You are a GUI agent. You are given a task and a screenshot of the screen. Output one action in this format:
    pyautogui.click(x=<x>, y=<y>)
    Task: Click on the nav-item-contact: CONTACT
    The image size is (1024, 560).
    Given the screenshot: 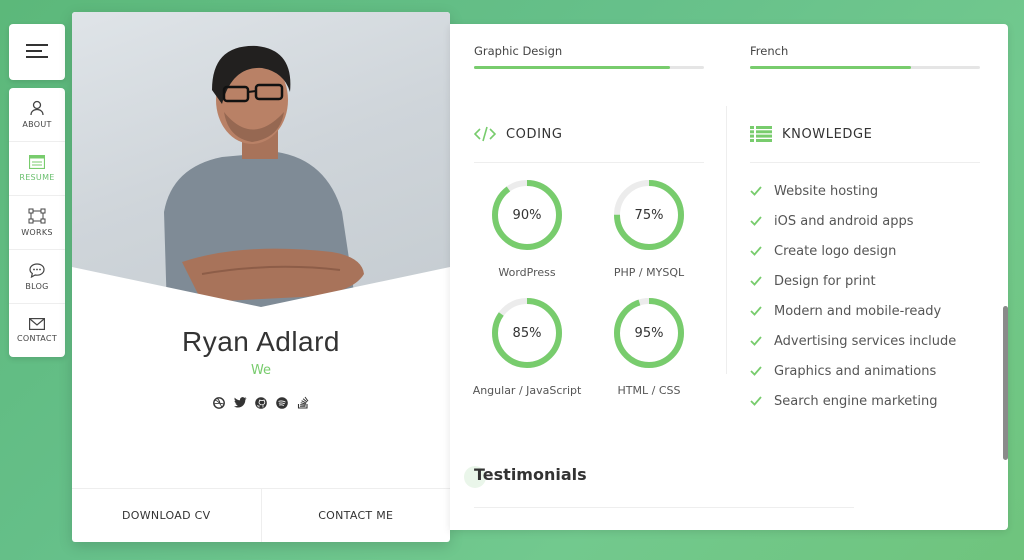 What is the action you would take?
    pyautogui.click(x=37, y=330)
    